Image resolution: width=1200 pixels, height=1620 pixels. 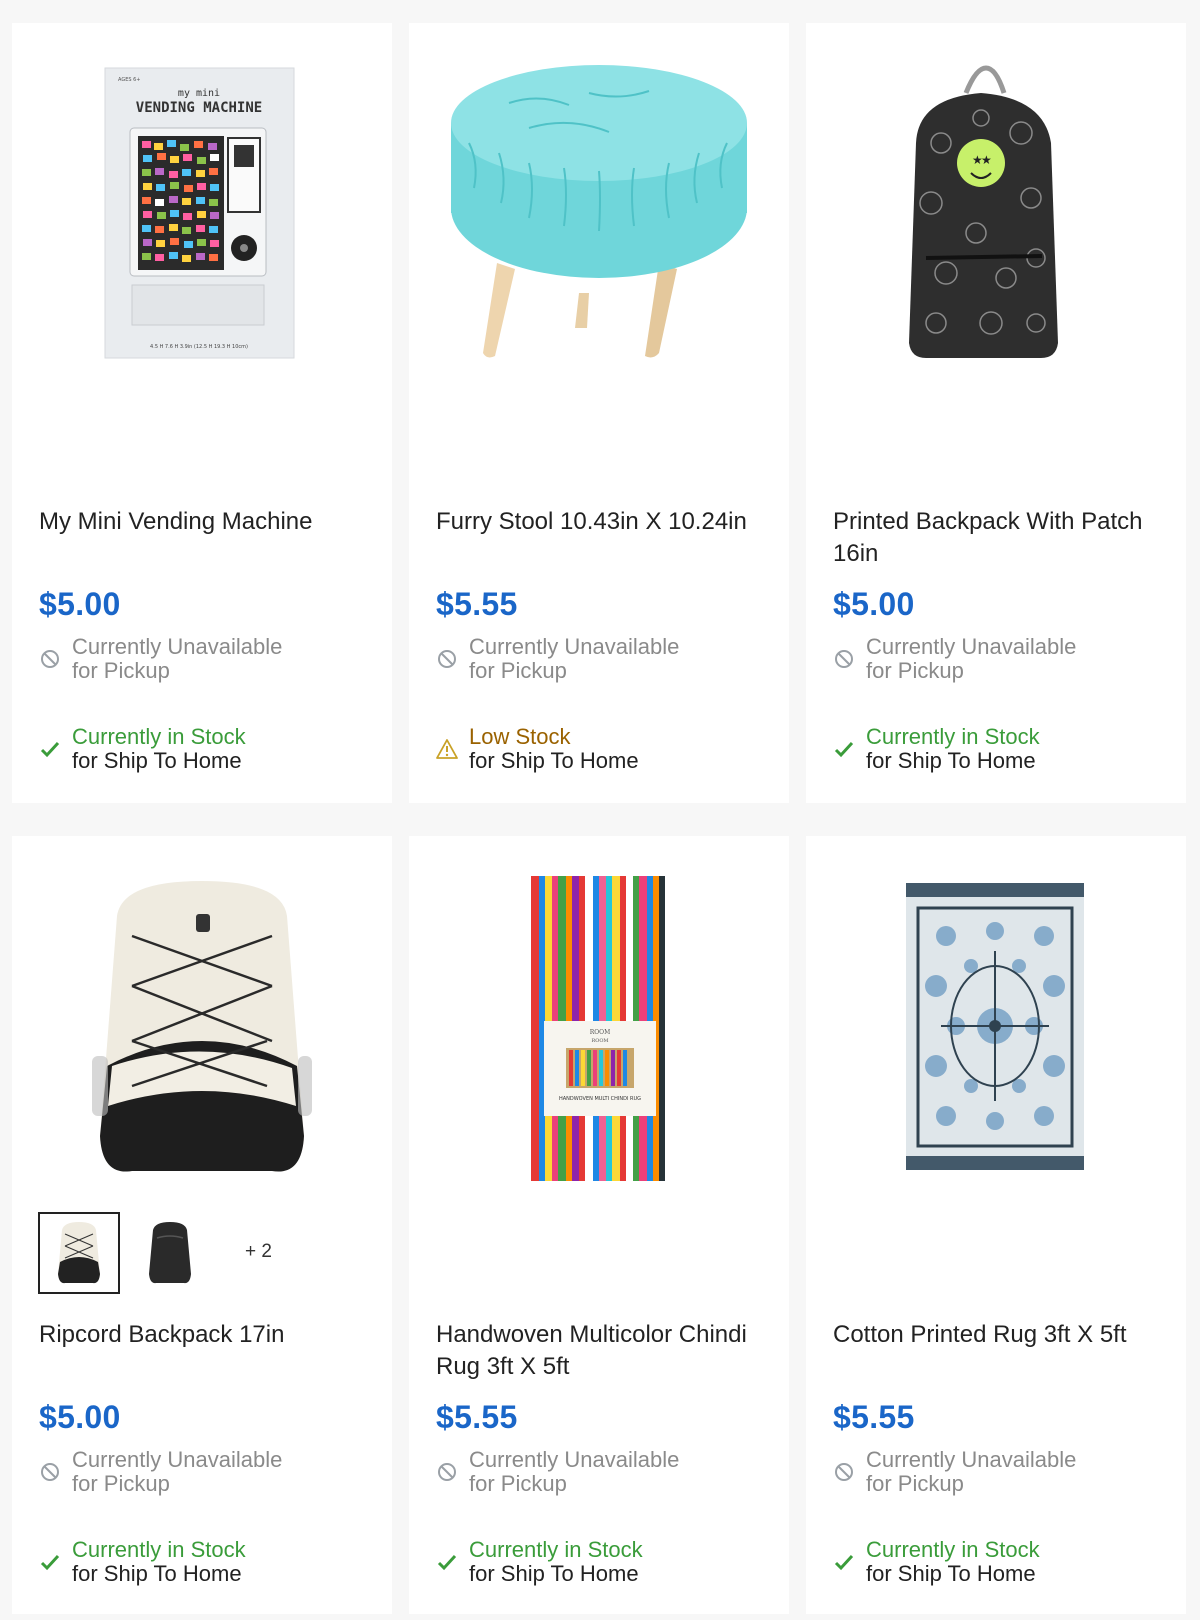 I want to click on thumbnail, so click(x=170, y=1253).